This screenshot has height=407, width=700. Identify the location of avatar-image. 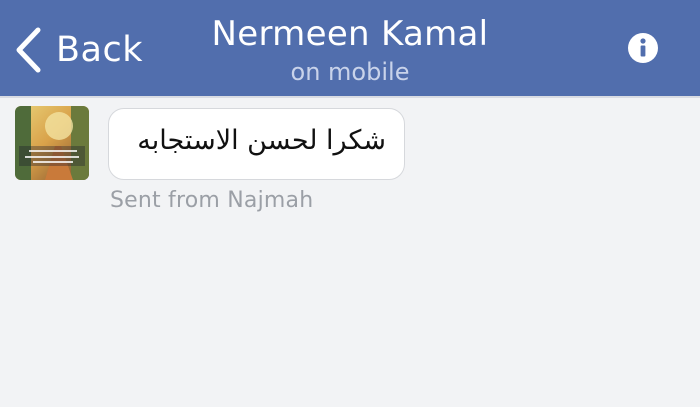
(52, 143).